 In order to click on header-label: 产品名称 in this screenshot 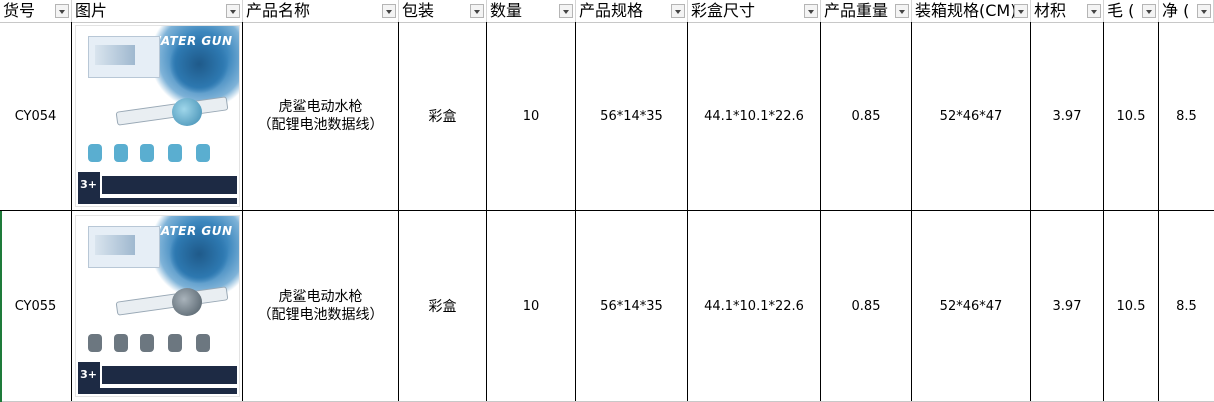, I will do `click(278, 10)`.